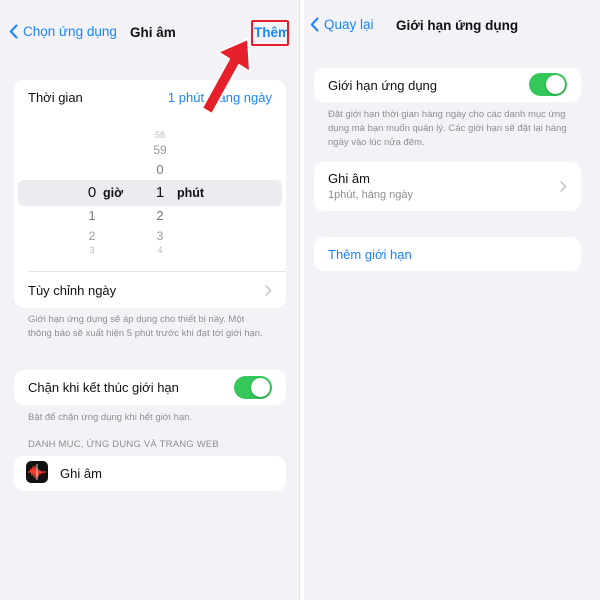  Describe the element at coordinates (150, 290) in the screenshot. I see `custom-days-row: Tùy chỉnh ngày` at that location.